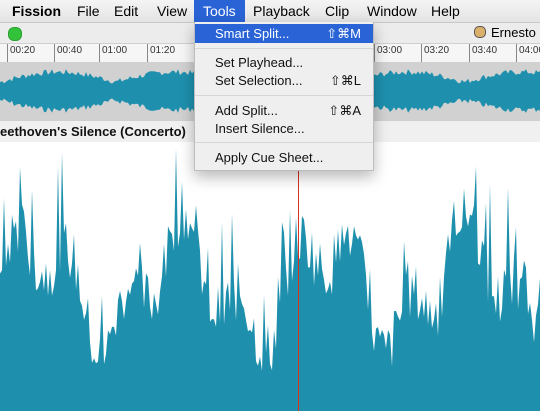  What do you see at coordinates (343, 33) in the screenshot?
I see `menu-item-shortcut: ⇧⌘M` at bounding box center [343, 33].